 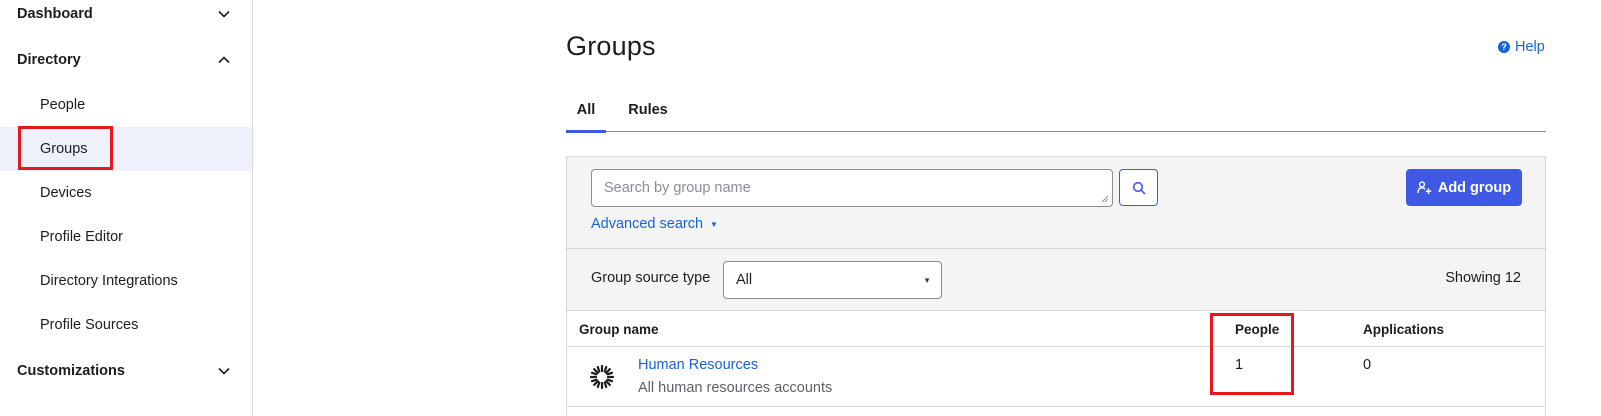 I want to click on sidebar-section-label: Dashboard, so click(x=55, y=14).